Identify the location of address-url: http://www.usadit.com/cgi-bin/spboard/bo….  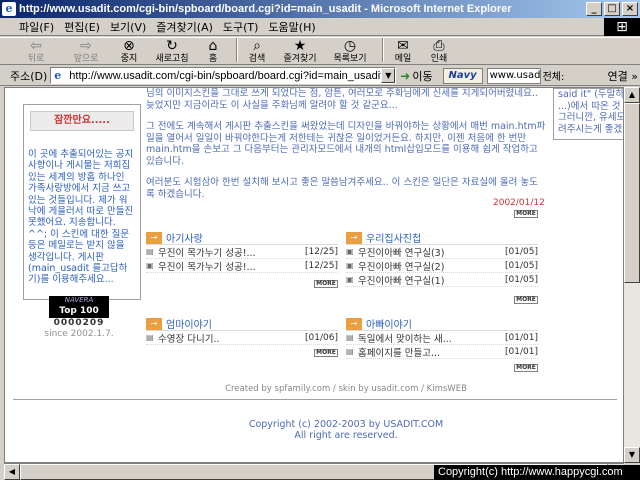
(225, 76).